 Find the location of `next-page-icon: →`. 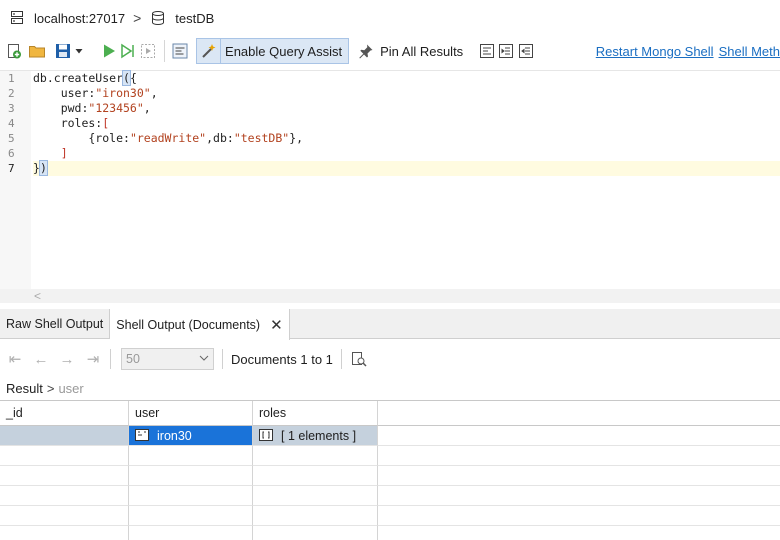

next-page-icon: → is located at coordinates (67, 359).